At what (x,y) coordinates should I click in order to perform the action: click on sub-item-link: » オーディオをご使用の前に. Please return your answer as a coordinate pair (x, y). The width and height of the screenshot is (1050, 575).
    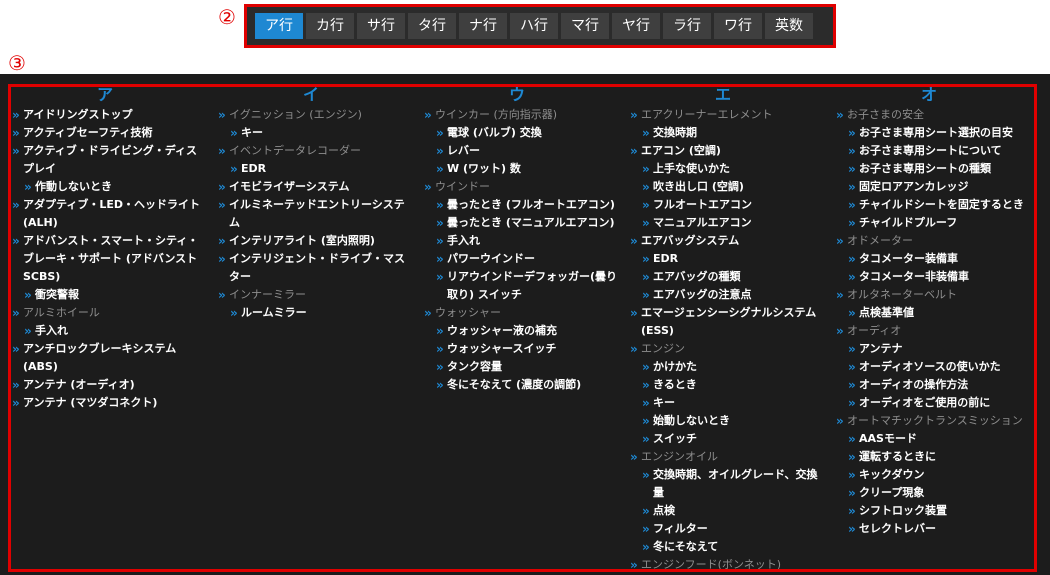
    Looking at the image, I should click on (934, 403).